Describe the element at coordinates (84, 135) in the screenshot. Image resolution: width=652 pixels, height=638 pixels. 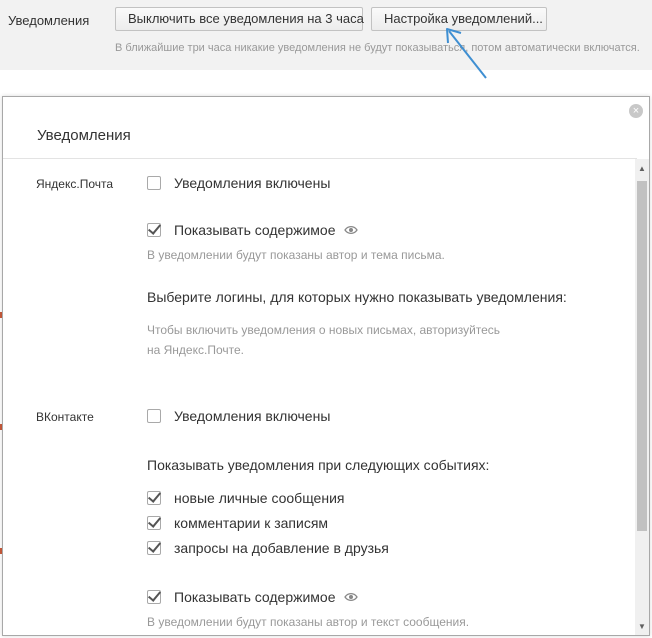
I see `dialog-title: Уведомления` at that location.